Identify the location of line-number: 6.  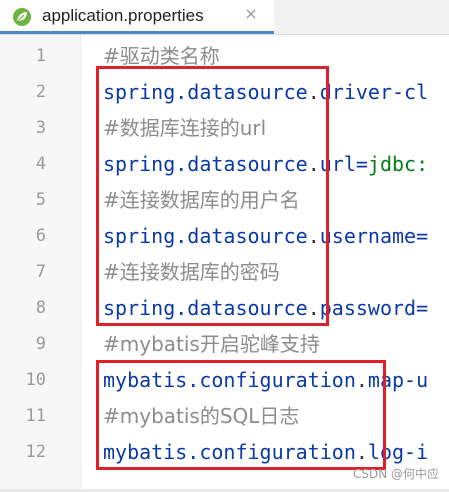
(40, 236).